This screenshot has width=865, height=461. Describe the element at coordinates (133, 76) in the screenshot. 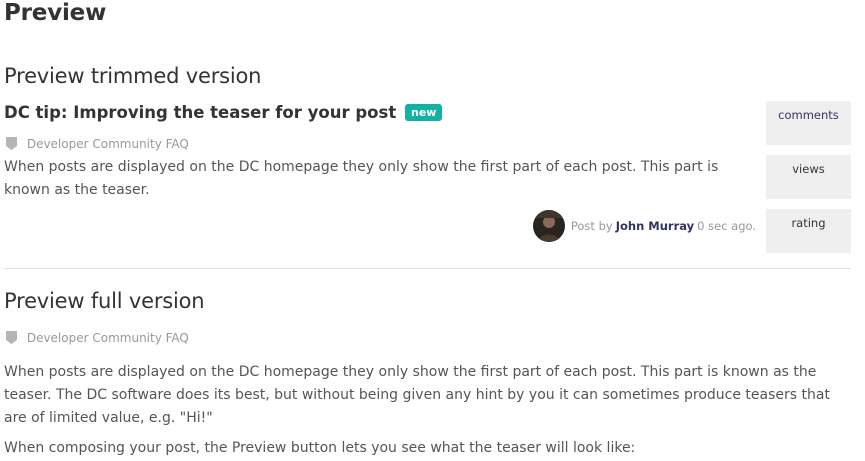

I see `trimmed-section-title: Preview trimmed version` at that location.